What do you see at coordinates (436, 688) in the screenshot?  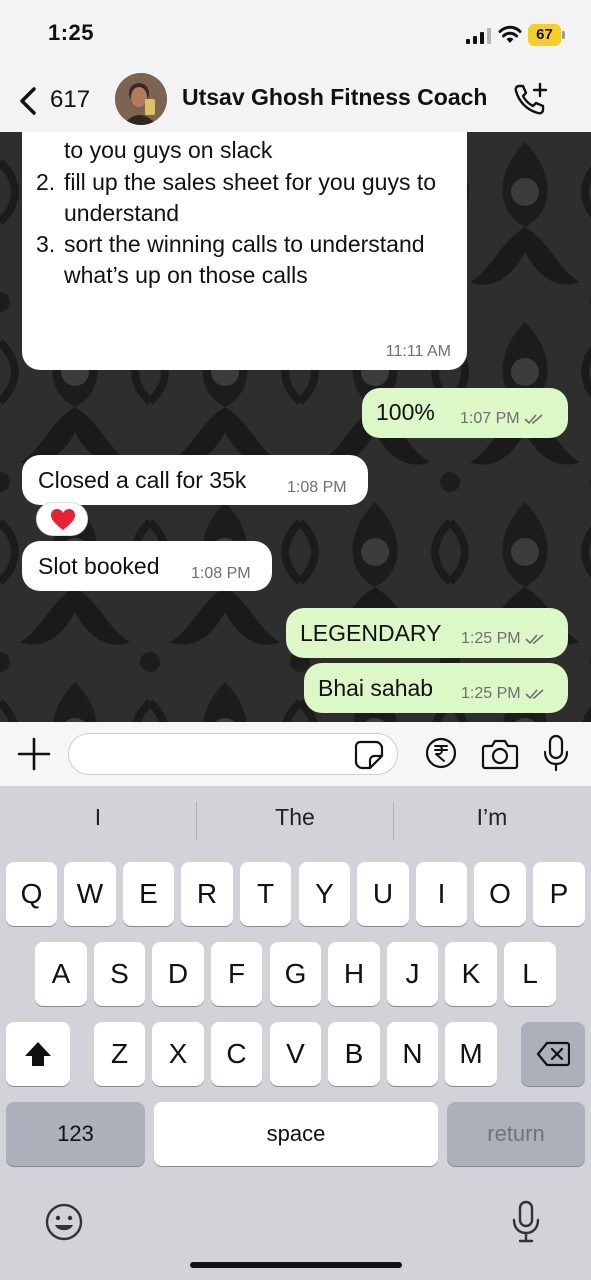 I see `message-bubble-outgoing: Bhai sahab 1:25 PM` at bounding box center [436, 688].